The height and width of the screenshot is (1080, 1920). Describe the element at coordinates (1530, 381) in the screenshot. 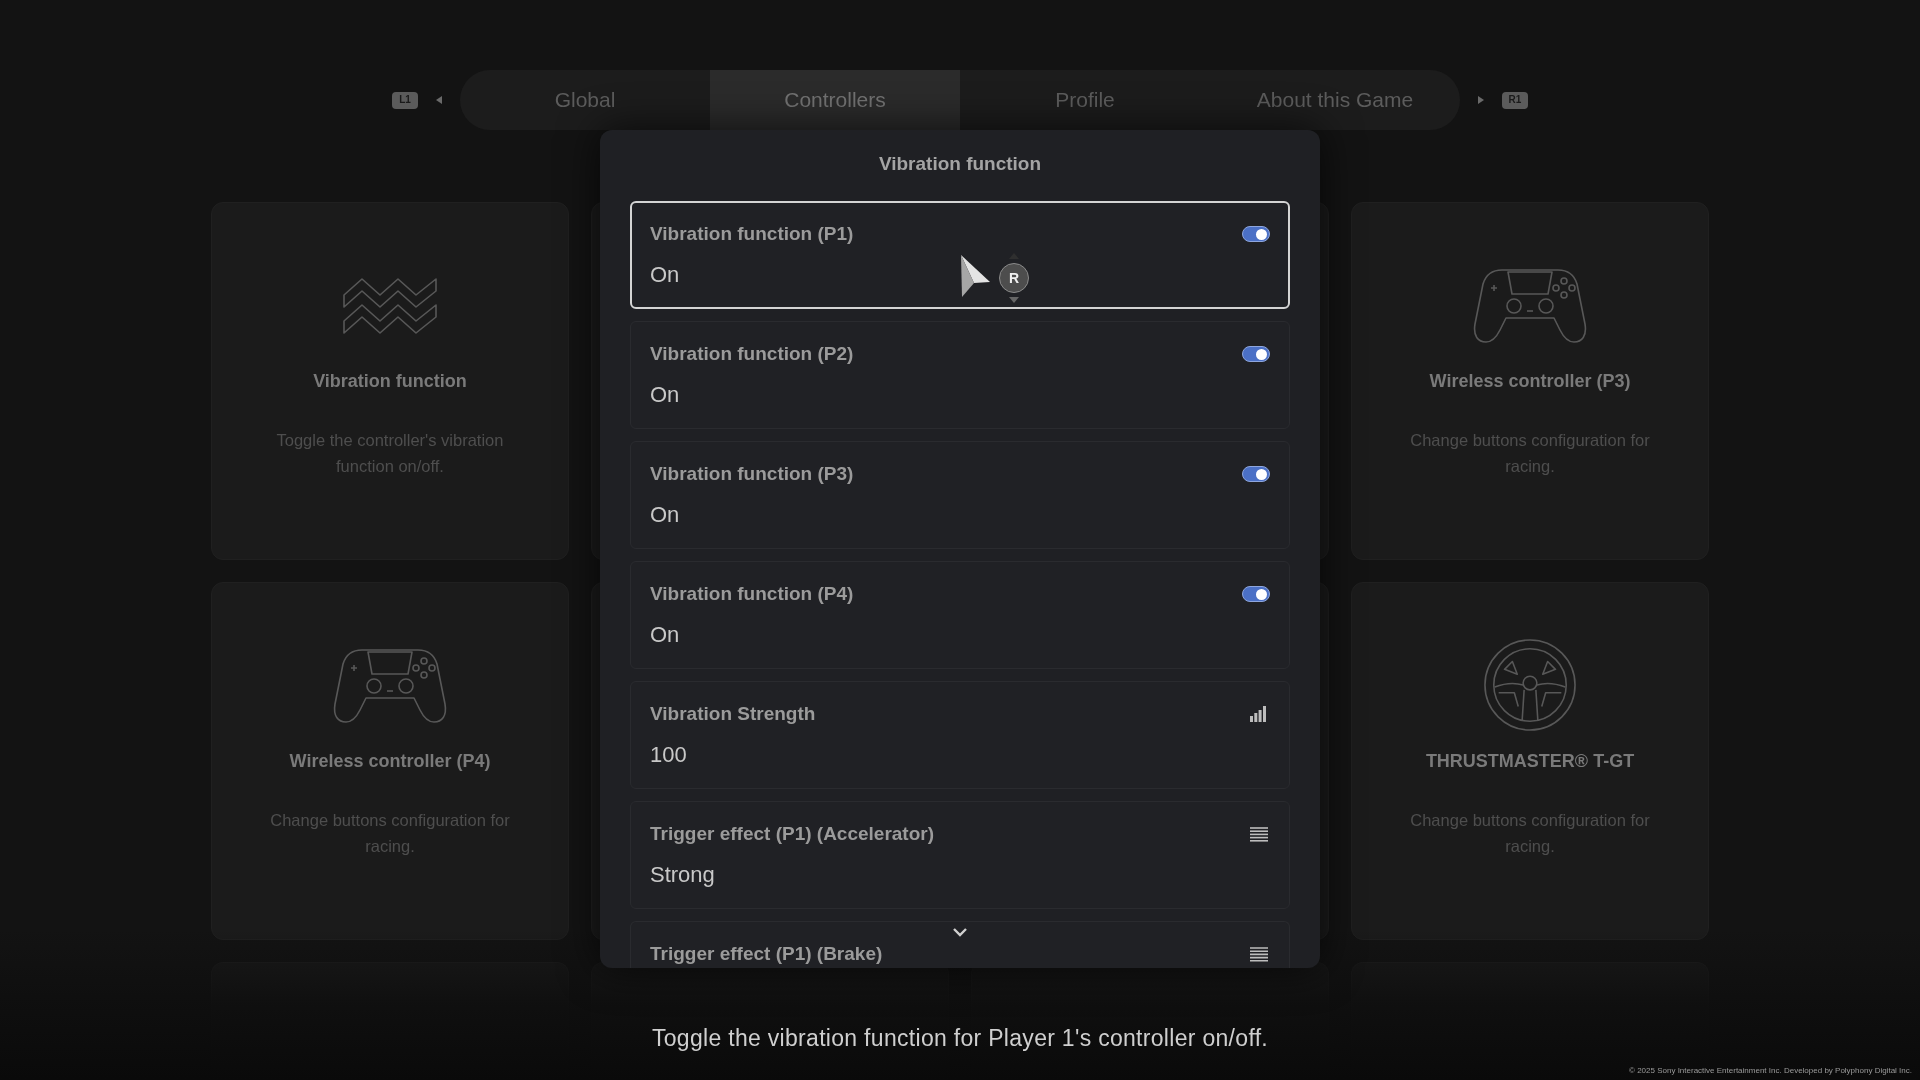

I see `card-title: Wireless controller (P3)` at that location.